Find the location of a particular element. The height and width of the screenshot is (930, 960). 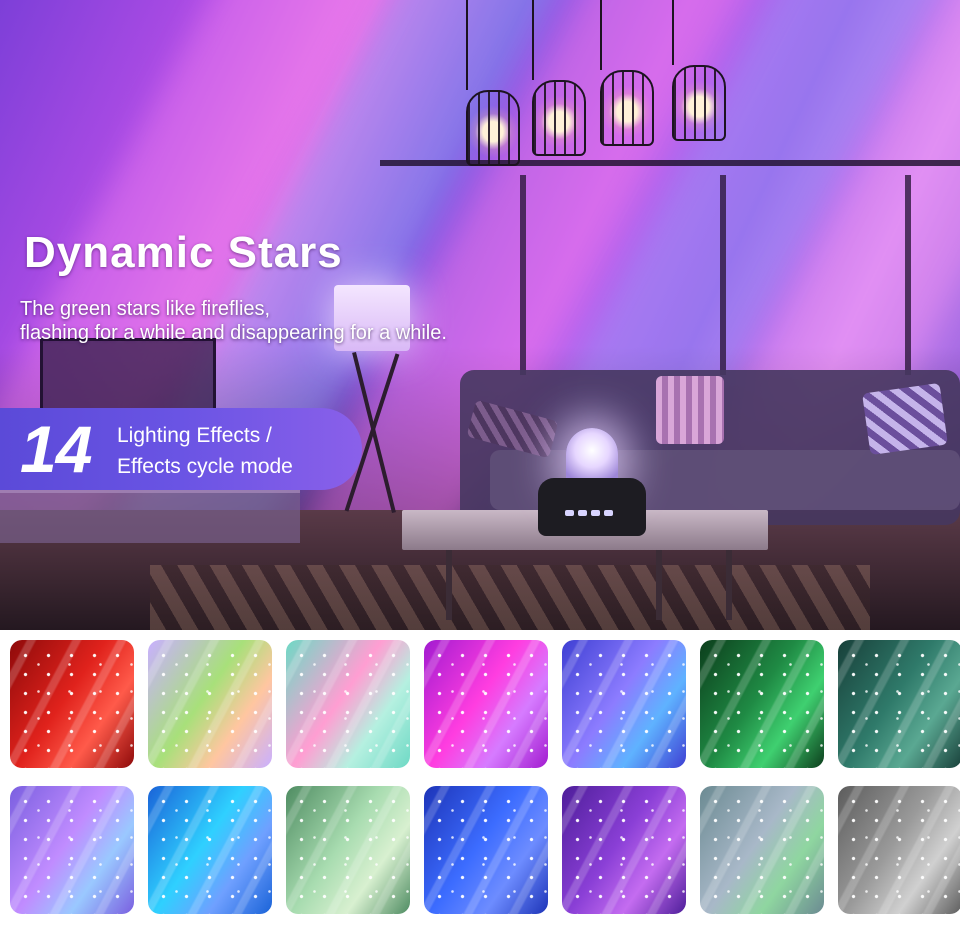

effect-swatch-magenta is located at coordinates (486, 704).